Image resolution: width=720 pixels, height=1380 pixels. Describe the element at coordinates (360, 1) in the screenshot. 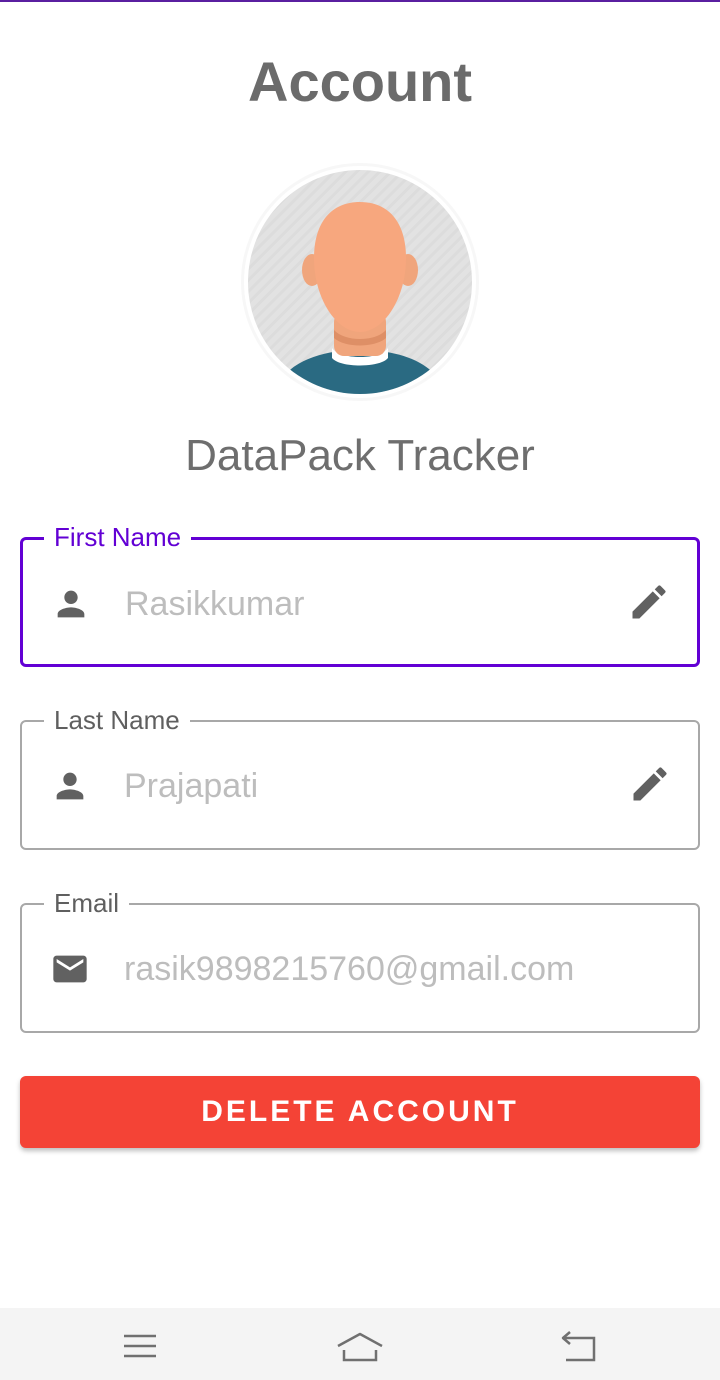

I see `top-accent-rule` at that location.